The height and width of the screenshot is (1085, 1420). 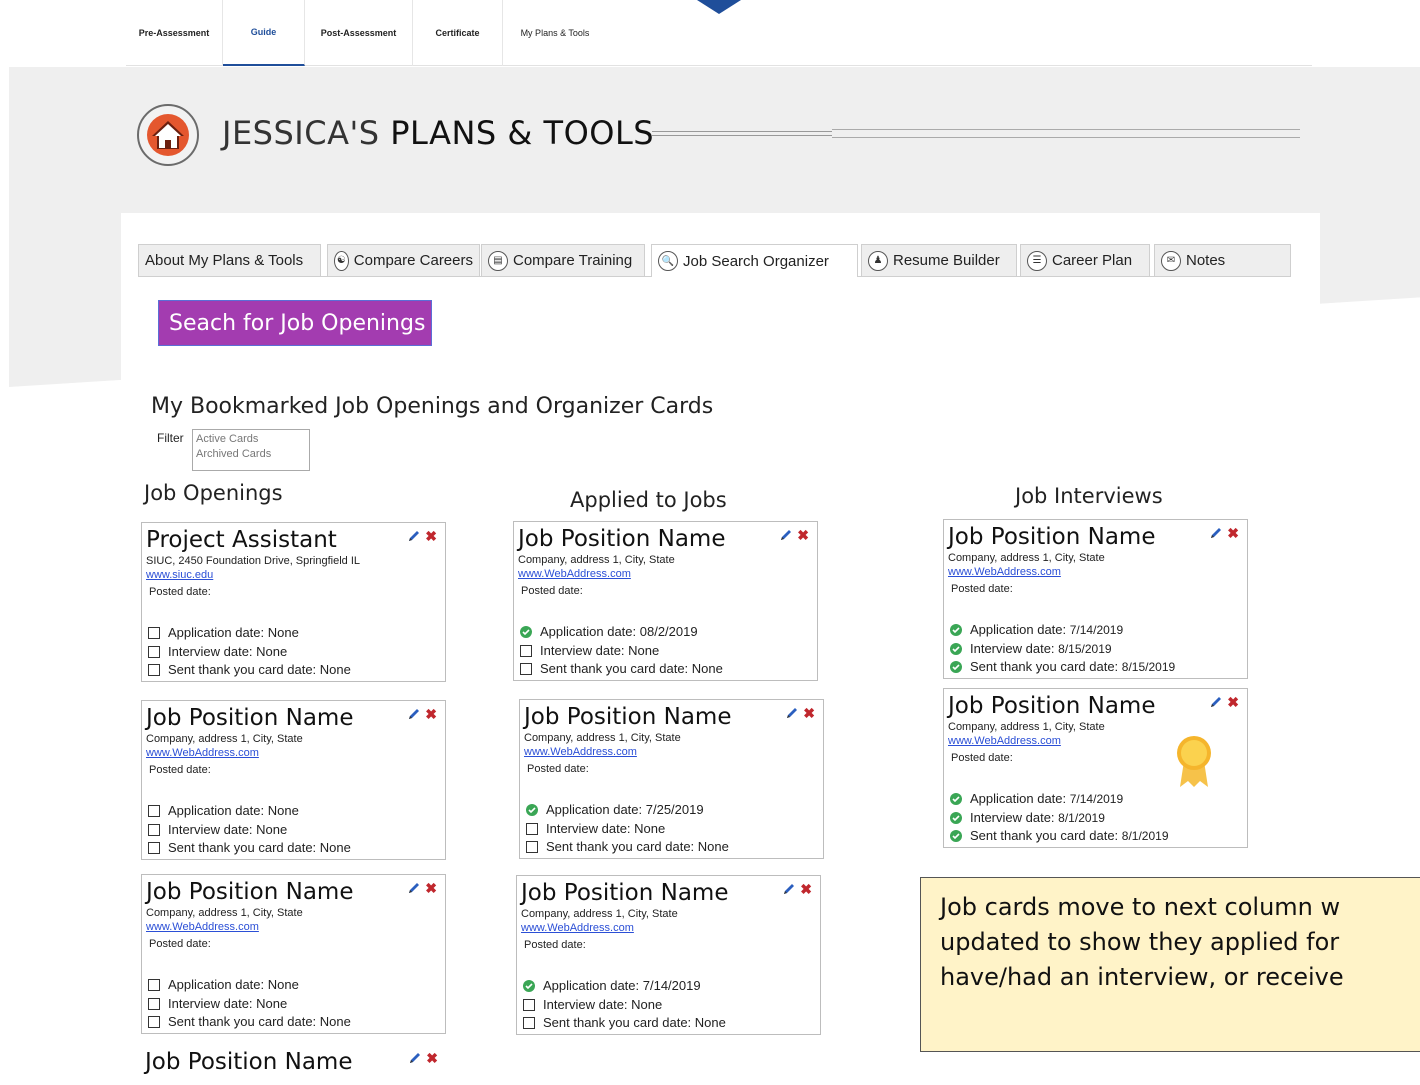 What do you see at coordinates (1026, 727) in the screenshot?
I see `company-address: Company, address 1, City, State` at bounding box center [1026, 727].